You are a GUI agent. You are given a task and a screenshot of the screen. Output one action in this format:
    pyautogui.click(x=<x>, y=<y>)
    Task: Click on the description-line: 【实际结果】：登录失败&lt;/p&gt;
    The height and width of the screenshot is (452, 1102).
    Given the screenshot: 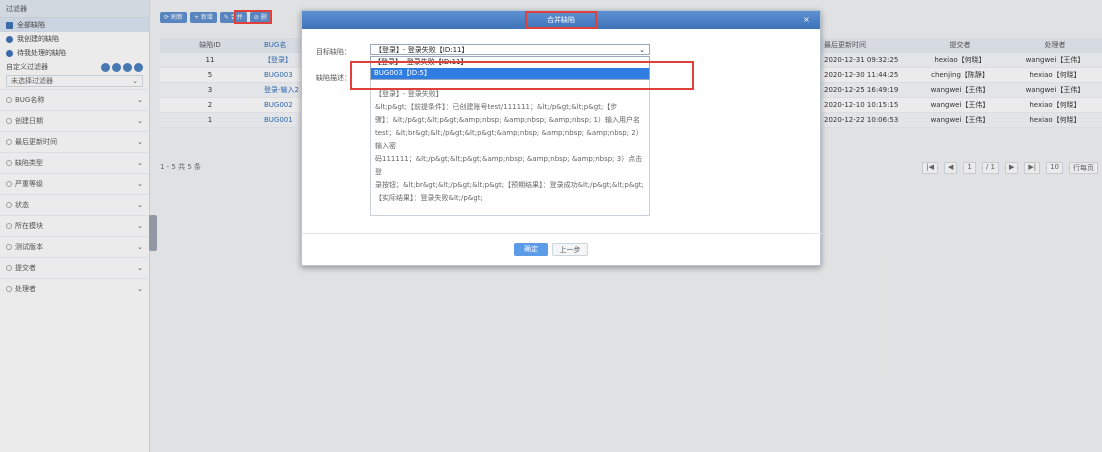 What is the action you would take?
    pyautogui.click(x=429, y=198)
    